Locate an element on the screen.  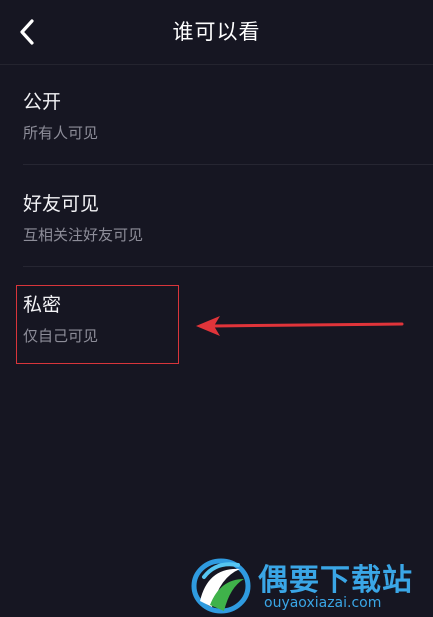
highlight-box is located at coordinates (97, 324).